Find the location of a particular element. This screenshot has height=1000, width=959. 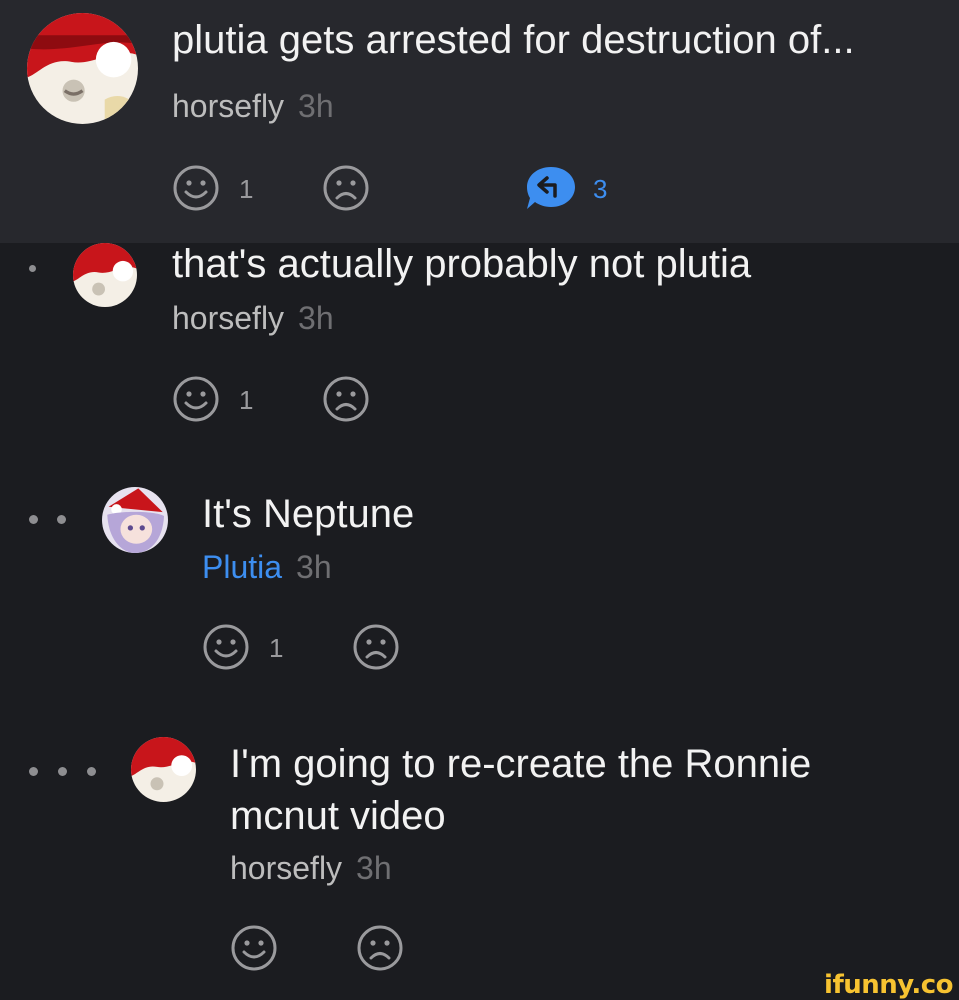

post-actions: 1 3 is located at coordinates (402, 189).